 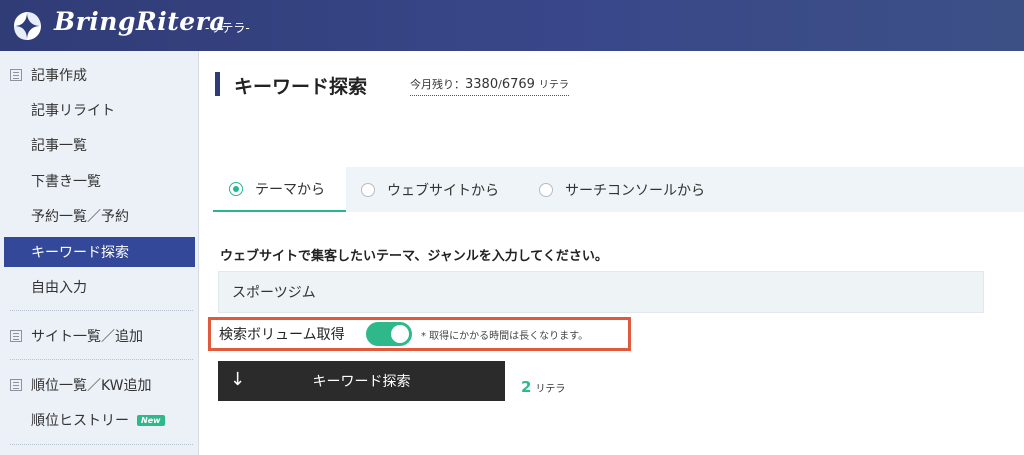 I want to click on quota-remaining-value: 3380, so click(x=482, y=84).